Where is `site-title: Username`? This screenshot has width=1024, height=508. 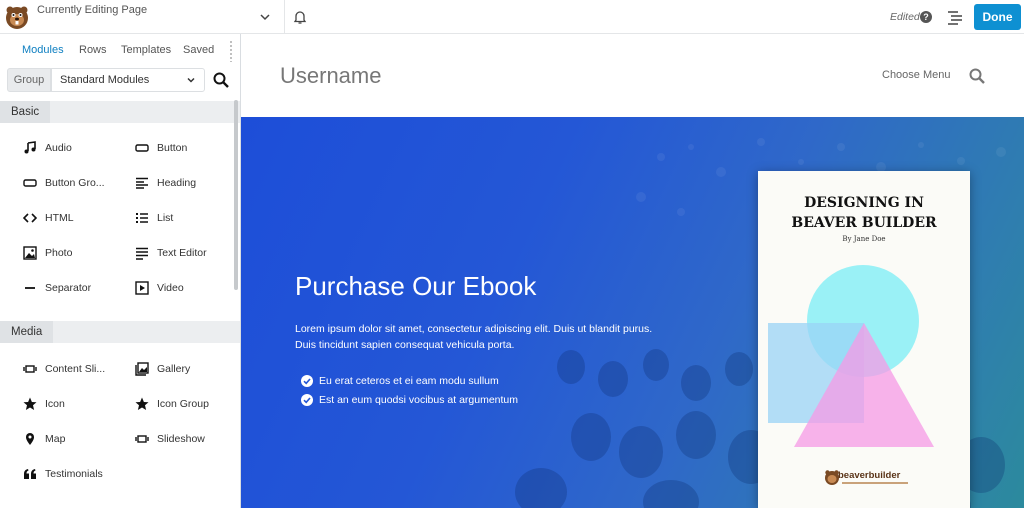 site-title: Username is located at coordinates (330, 76).